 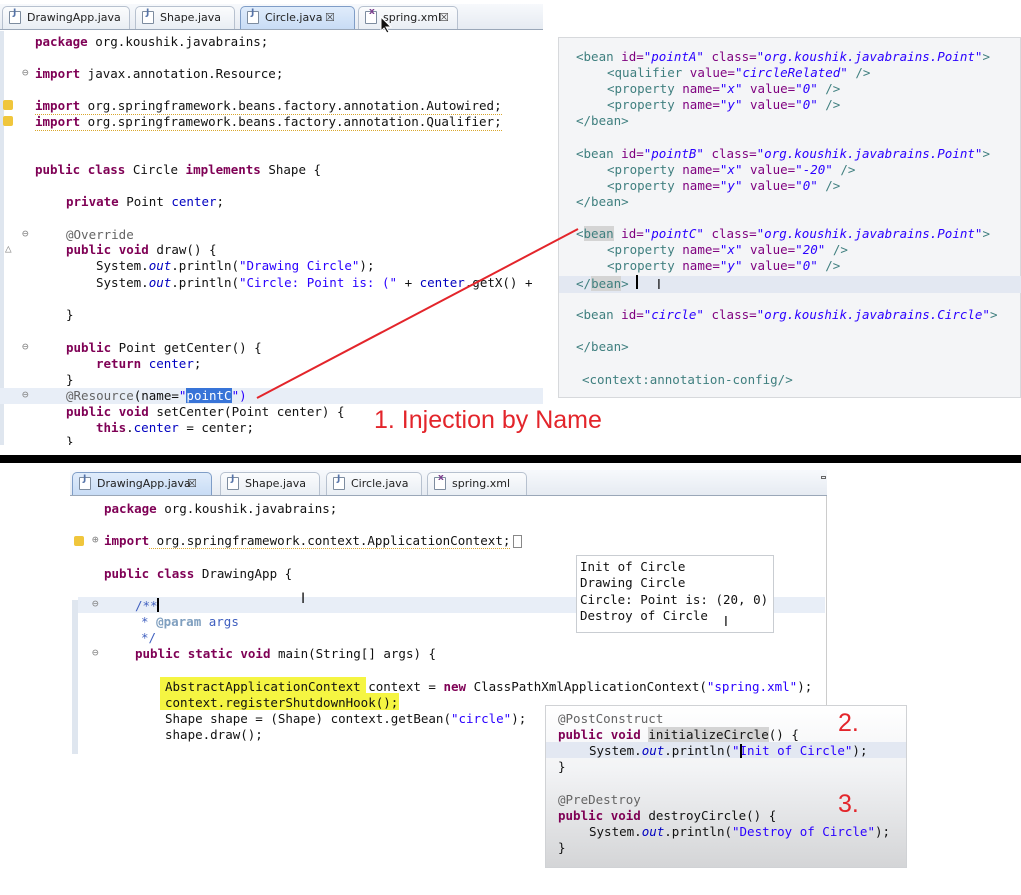 What do you see at coordinates (282, 702) in the screenshot?
I see `code-line: context.registerShutdownHook();` at bounding box center [282, 702].